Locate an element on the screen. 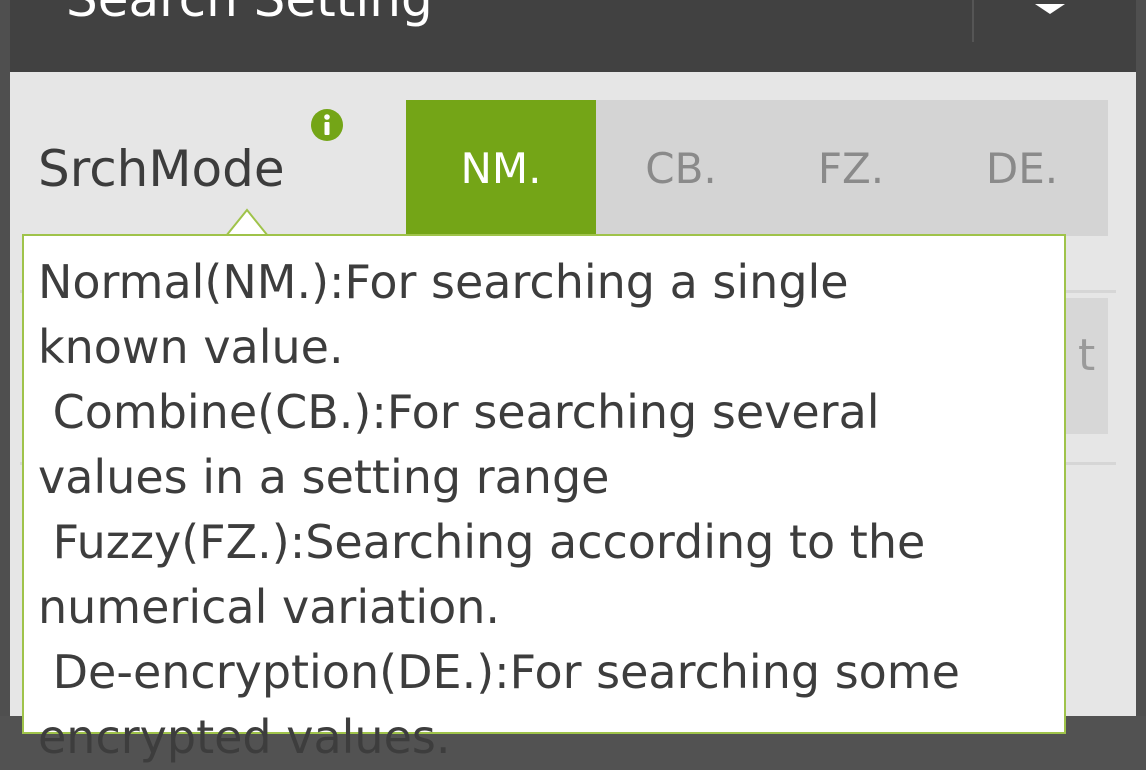  tooltip-line: Combine(CB.):For searching several is located at coordinates (459, 412).